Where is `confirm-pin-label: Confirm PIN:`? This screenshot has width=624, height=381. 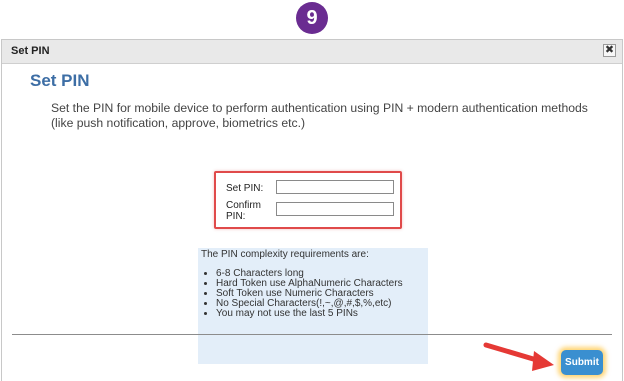
confirm-pin-label: Confirm PIN: is located at coordinates (244, 211).